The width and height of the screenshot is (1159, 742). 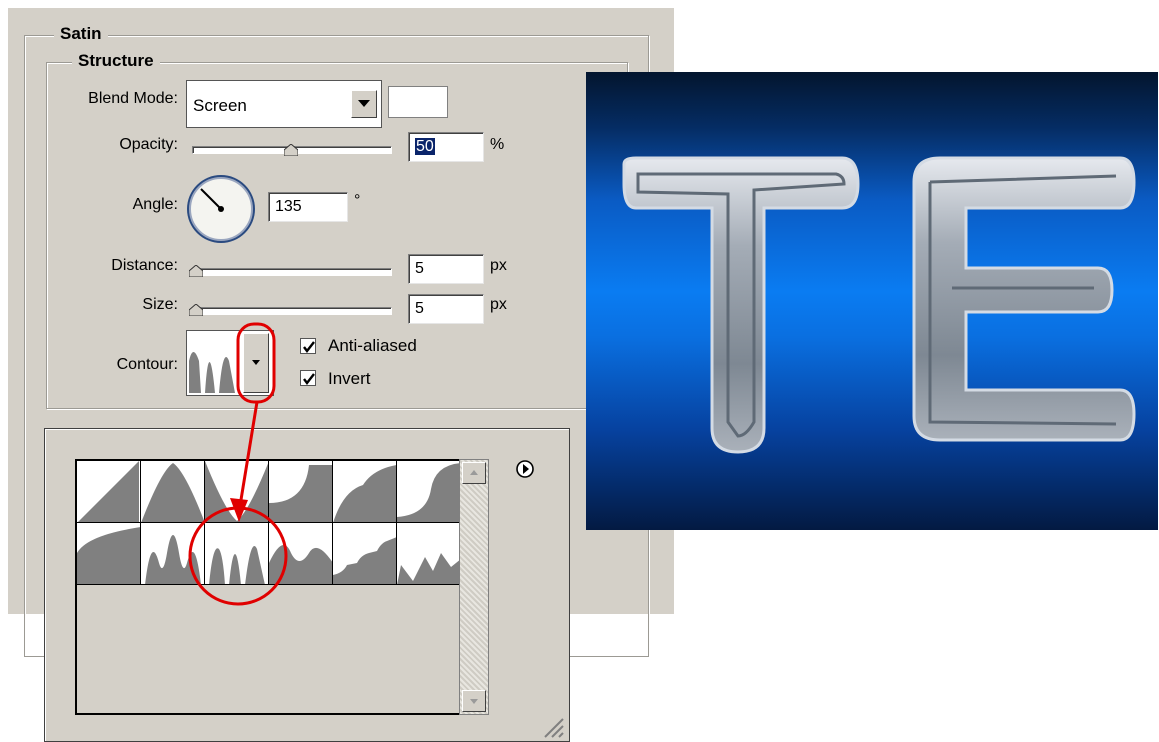 I want to click on annotation-circle-selected-preset, so click(x=238, y=556).